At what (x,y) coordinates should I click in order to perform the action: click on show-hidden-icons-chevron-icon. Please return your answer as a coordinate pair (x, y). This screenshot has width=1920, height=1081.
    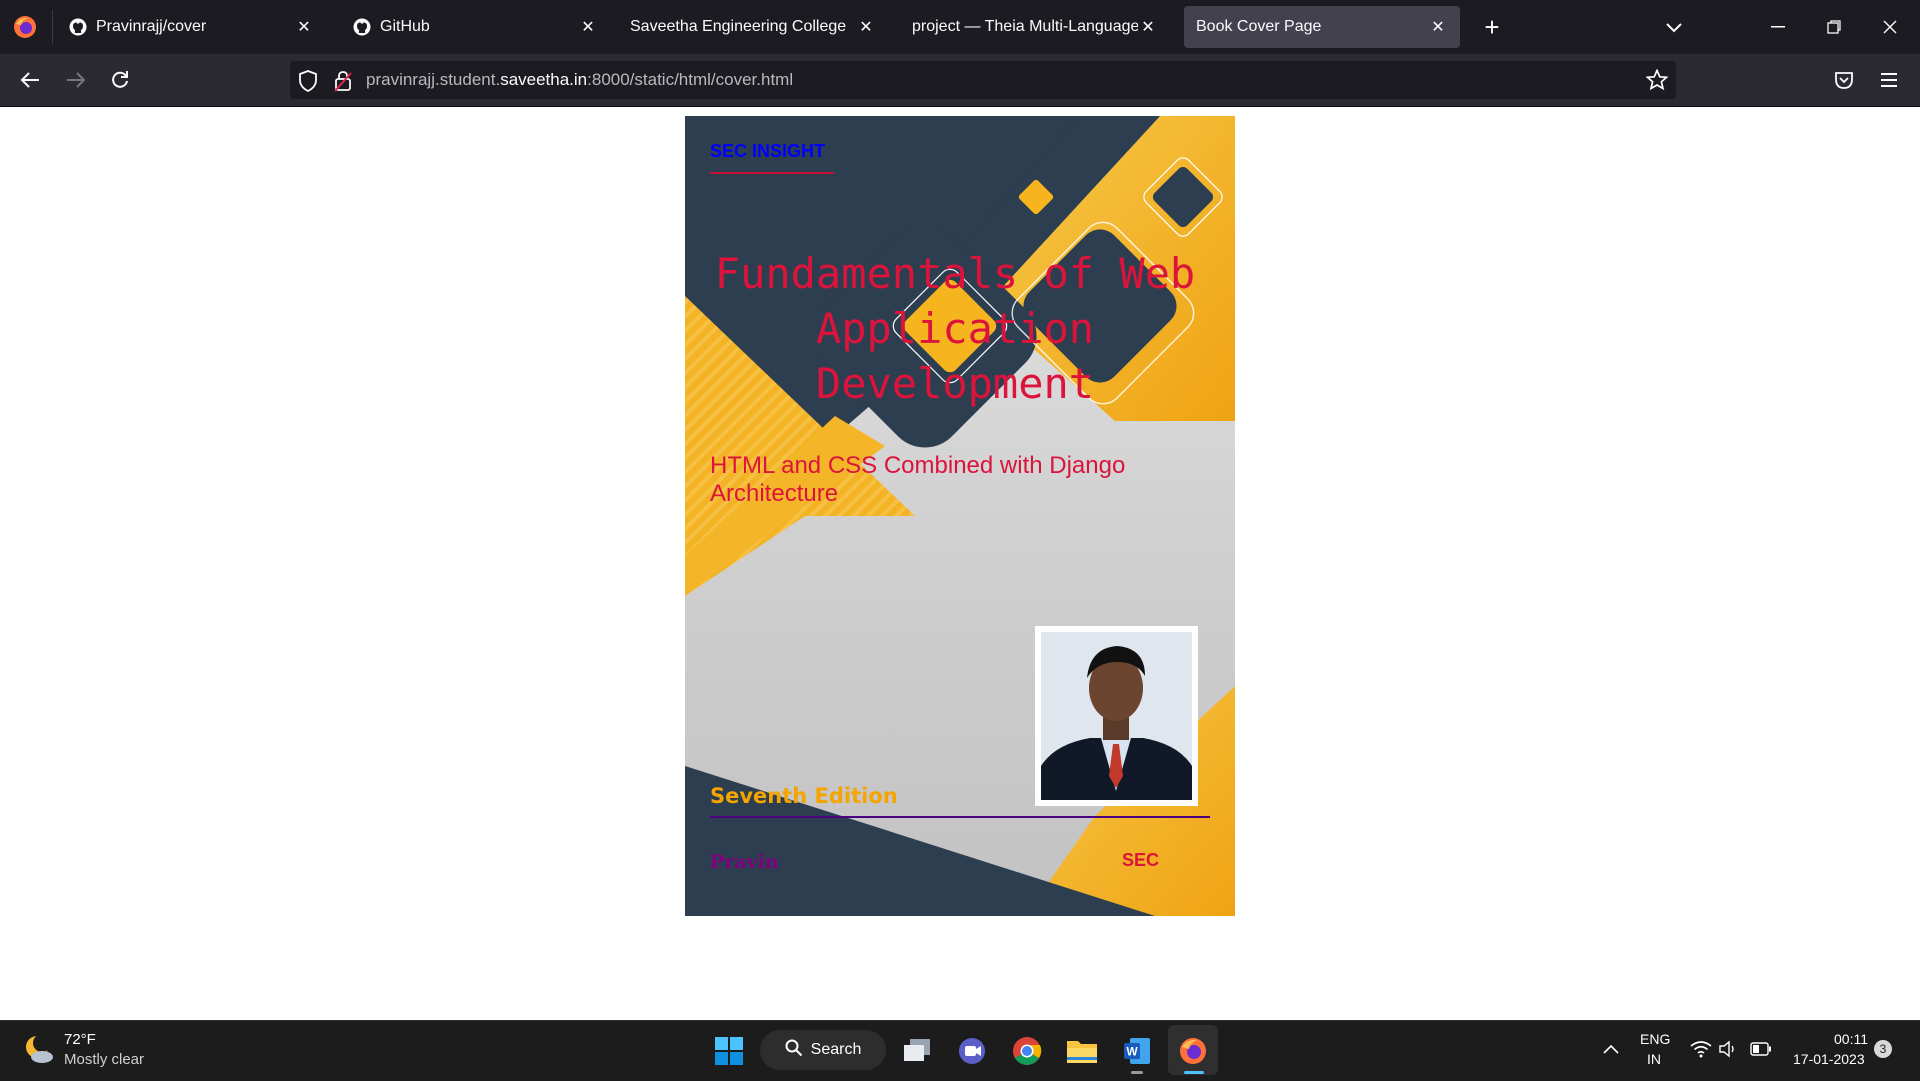
    Looking at the image, I should click on (1611, 1051).